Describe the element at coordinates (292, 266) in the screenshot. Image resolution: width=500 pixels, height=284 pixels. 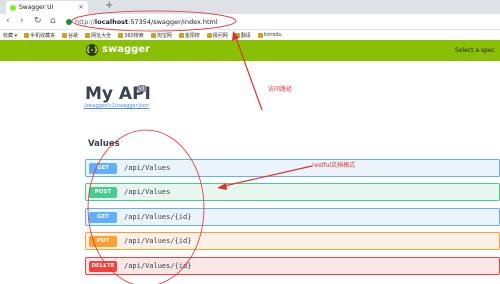
I see `operation-row: DELETE /api/Values/{id}` at that location.